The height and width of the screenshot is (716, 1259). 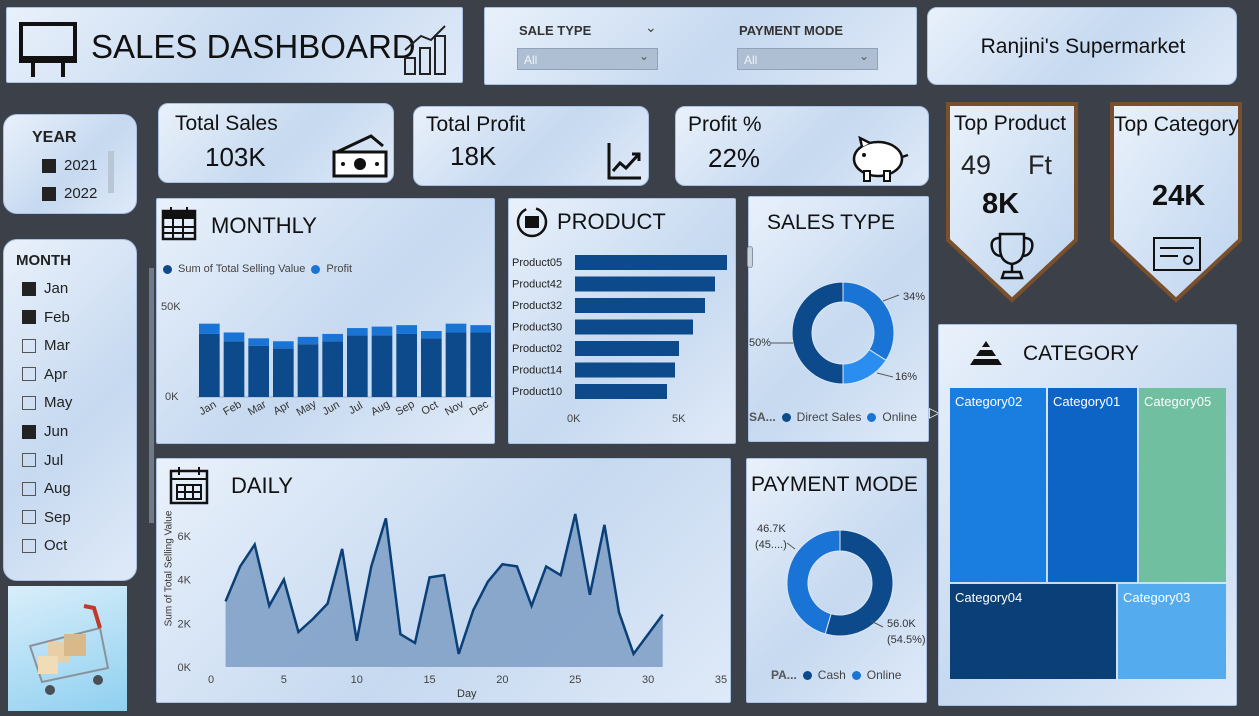 I want to click on category-tile: Category02, so click(x=998, y=485).